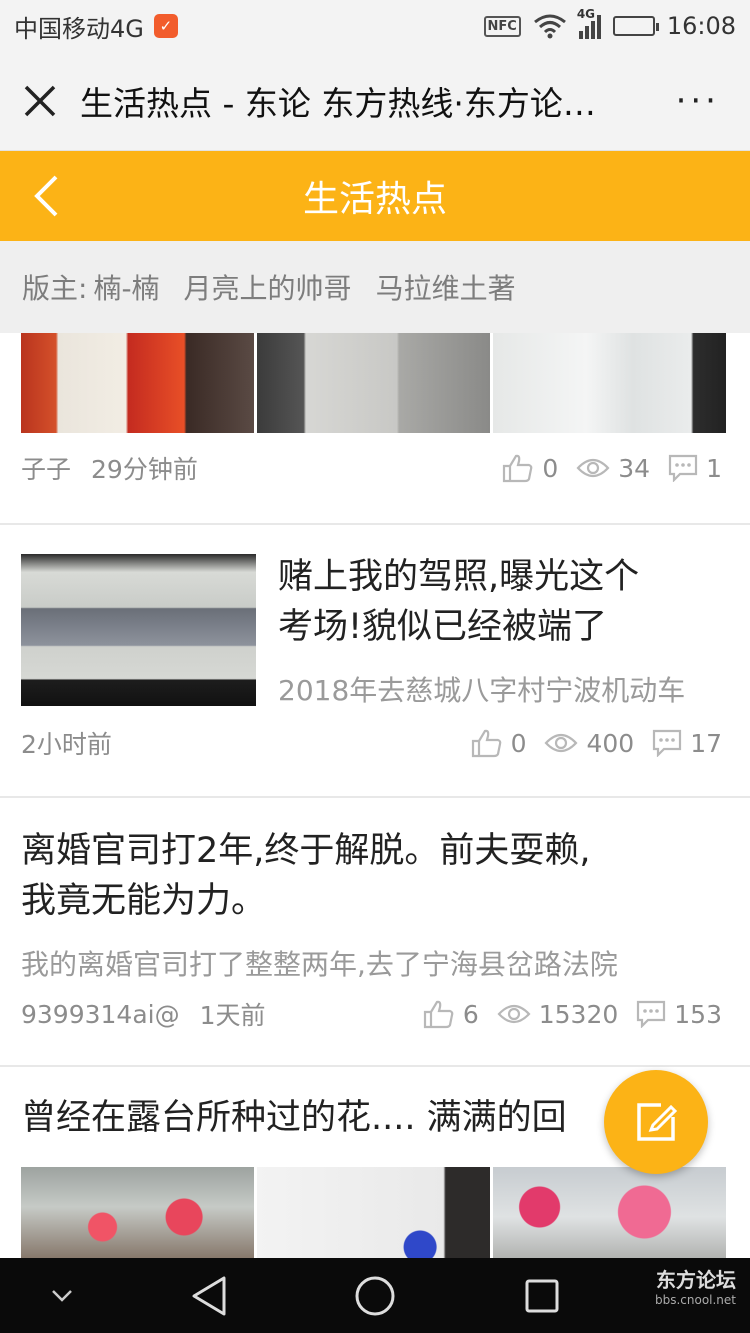  I want to click on post-title-line: 离婚官司打2年,终于解脱。前夫耍赖,, so click(306, 851).